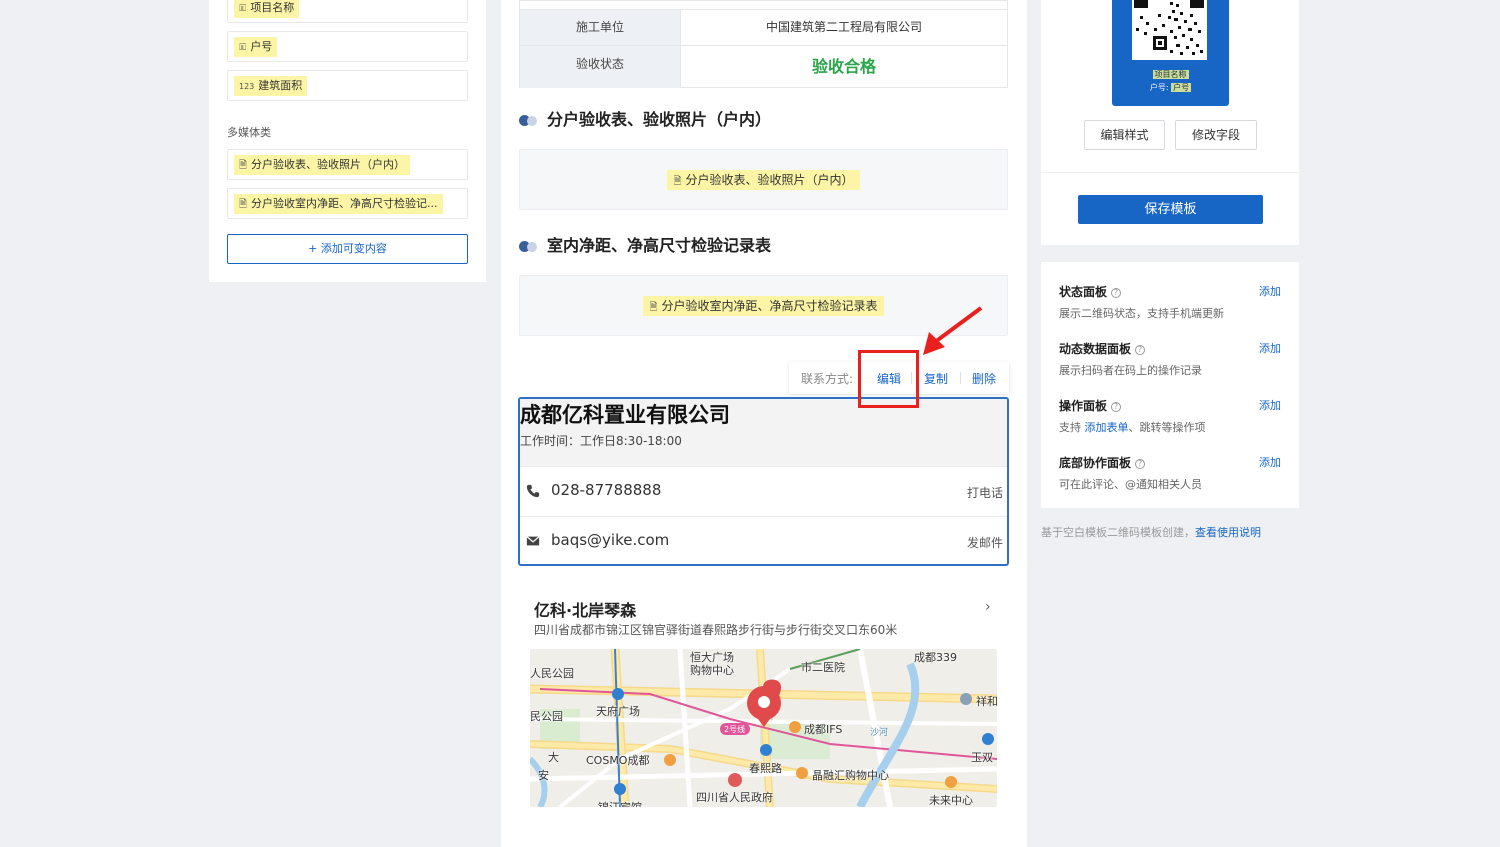 This screenshot has height=847, width=1500. I want to click on map-label: 沙河, so click(879, 733).